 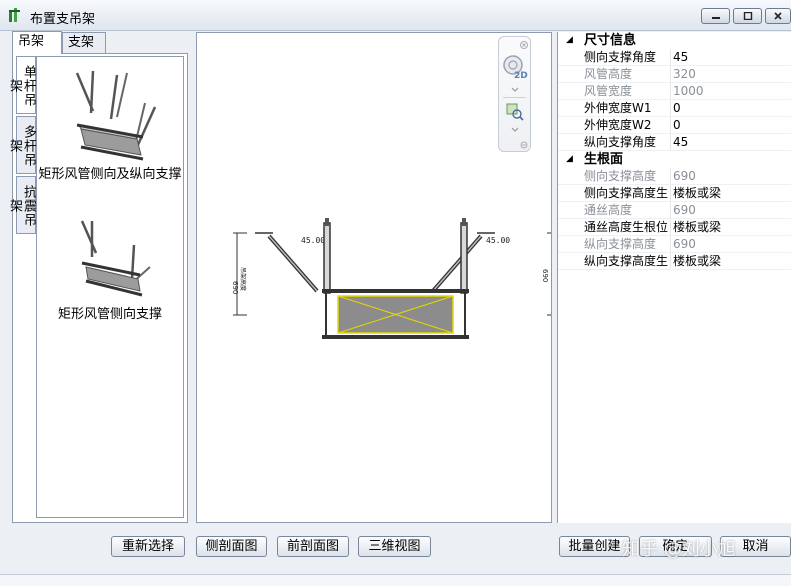 What do you see at coordinates (395, 580) in the screenshot?
I see `bottom-strip` at bounding box center [395, 580].